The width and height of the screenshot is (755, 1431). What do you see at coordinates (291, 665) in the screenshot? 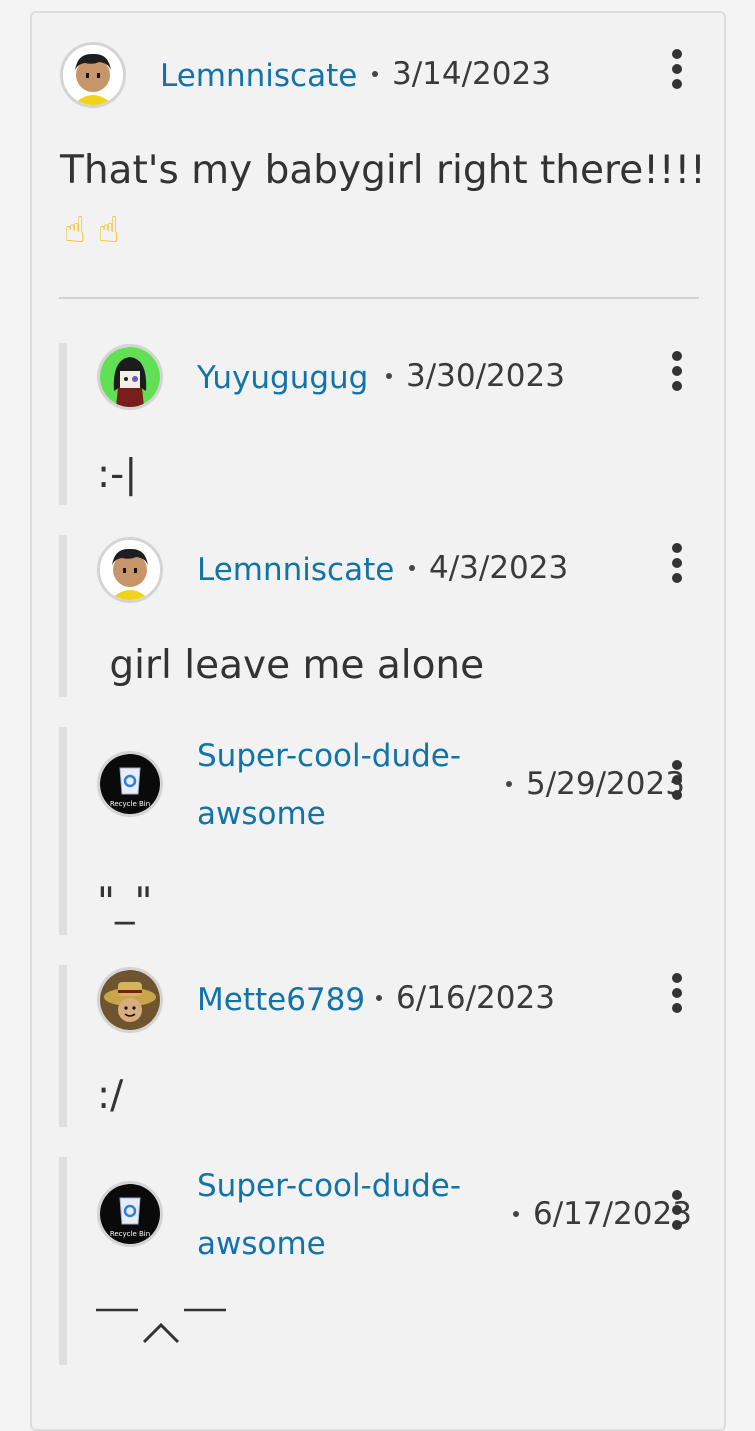
I see `comment-body: girl leave me alone` at bounding box center [291, 665].